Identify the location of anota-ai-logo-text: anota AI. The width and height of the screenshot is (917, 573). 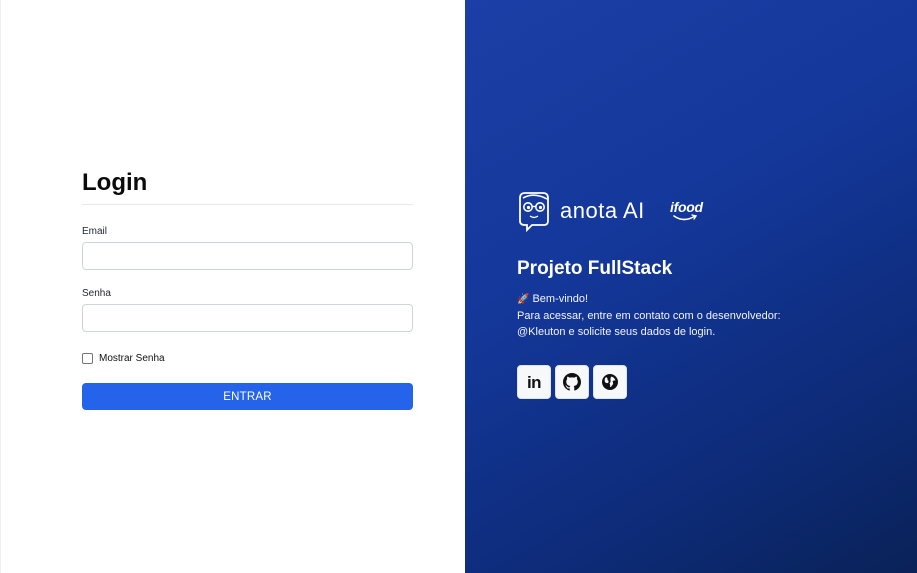
(602, 210).